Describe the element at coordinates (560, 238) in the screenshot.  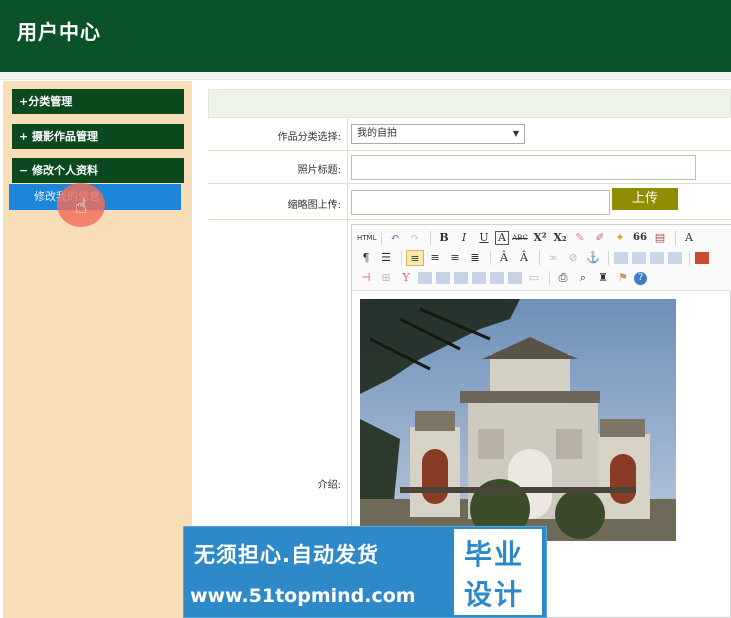
I see `subscript-icon: X₂` at that location.